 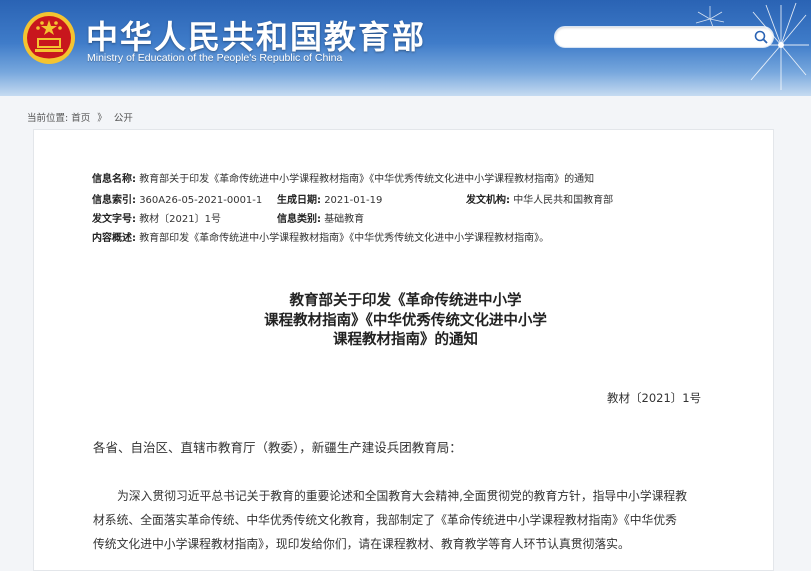 What do you see at coordinates (180, 219) in the screenshot?
I see `meta-value: 教材〔2021〕1号` at bounding box center [180, 219].